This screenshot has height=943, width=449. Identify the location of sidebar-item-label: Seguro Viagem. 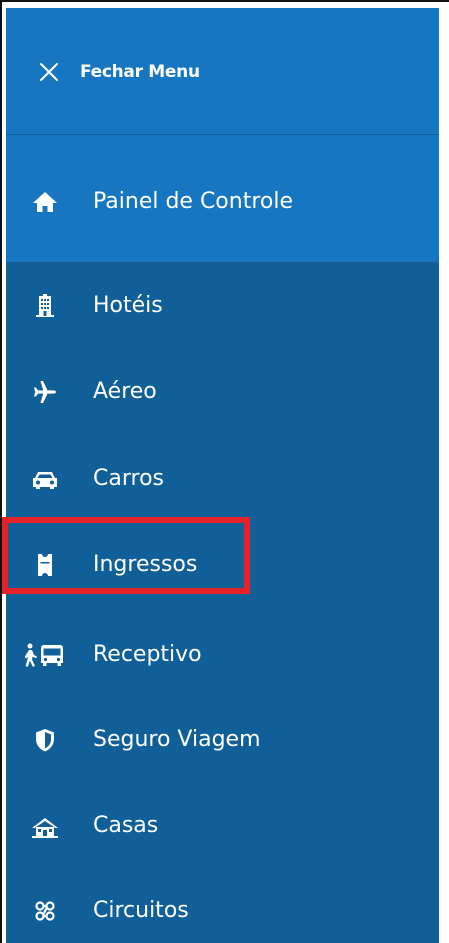
(177, 739).